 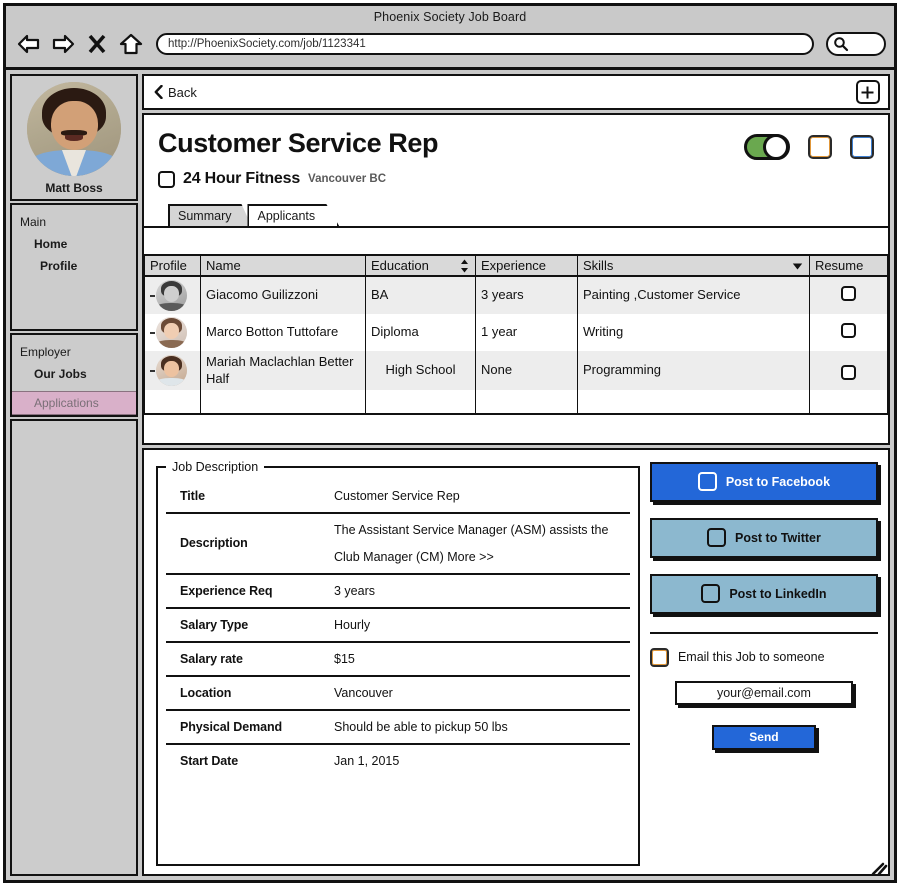 What do you see at coordinates (172, 265) in the screenshot?
I see `column-header-profile: Profile` at bounding box center [172, 265].